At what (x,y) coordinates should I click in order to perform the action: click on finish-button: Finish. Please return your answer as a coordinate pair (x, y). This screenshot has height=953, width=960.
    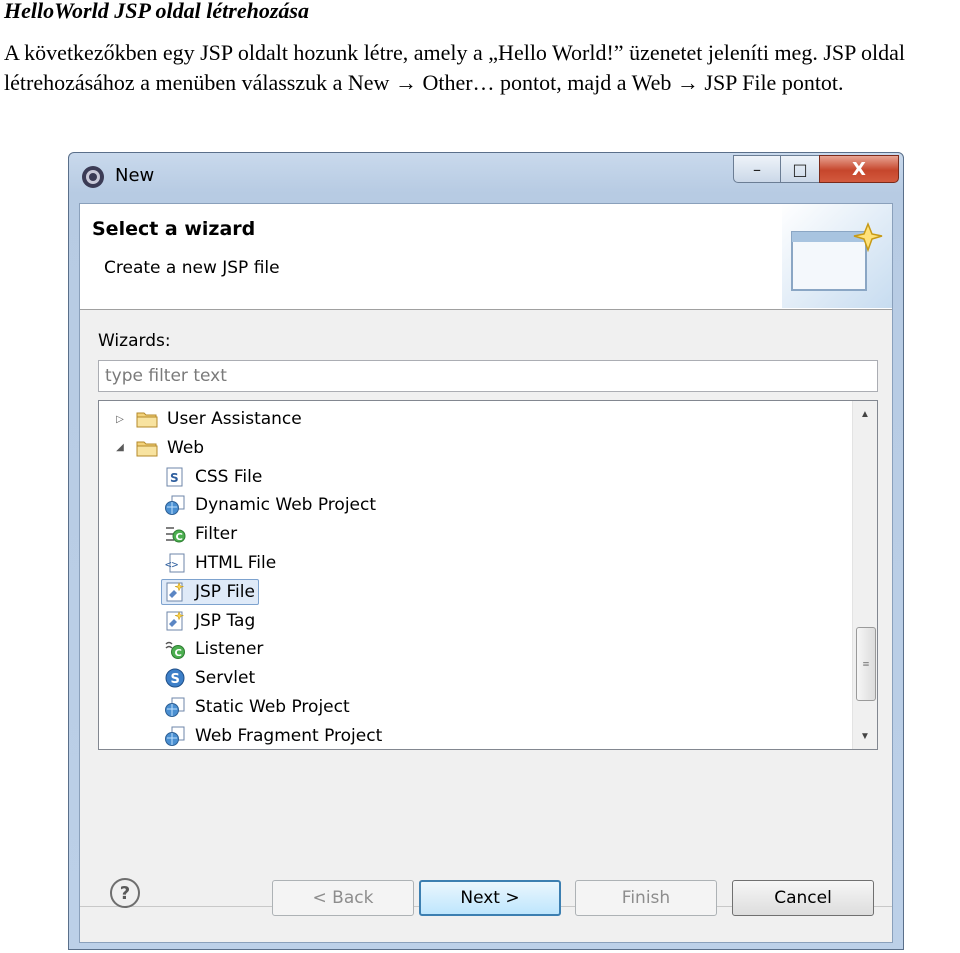
    Looking at the image, I should click on (646, 898).